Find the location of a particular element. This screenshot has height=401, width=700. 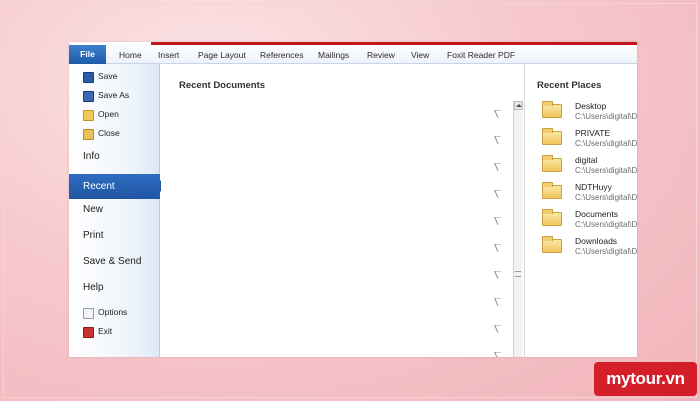

recent-documents-title: Recent Documents is located at coordinates (222, 85).